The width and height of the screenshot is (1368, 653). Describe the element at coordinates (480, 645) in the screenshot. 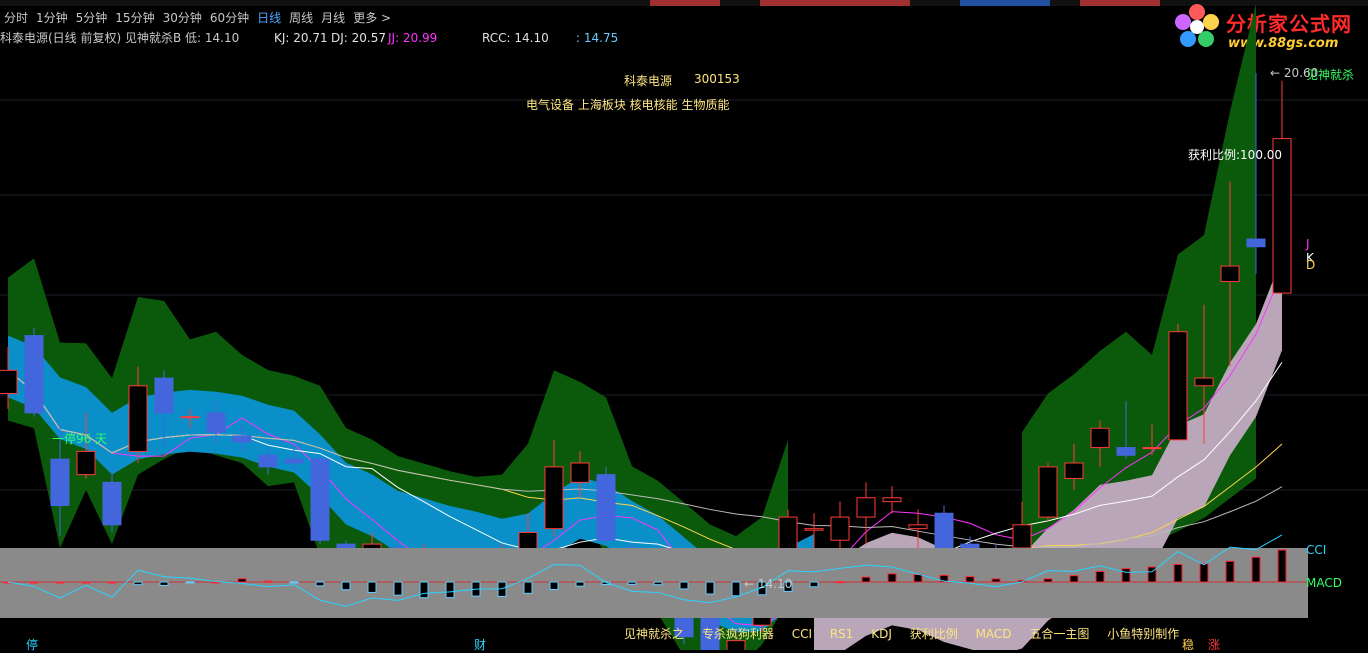

I see `mark-cai: 财` at that location.